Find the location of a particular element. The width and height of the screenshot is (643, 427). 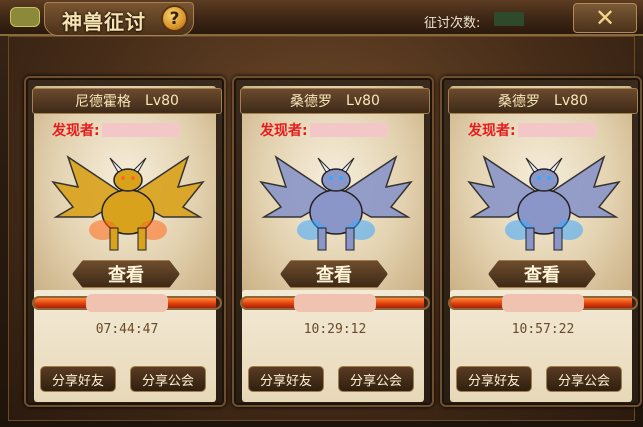

countdown-timer: 10:29:12 is located at coordinates (335, 329).